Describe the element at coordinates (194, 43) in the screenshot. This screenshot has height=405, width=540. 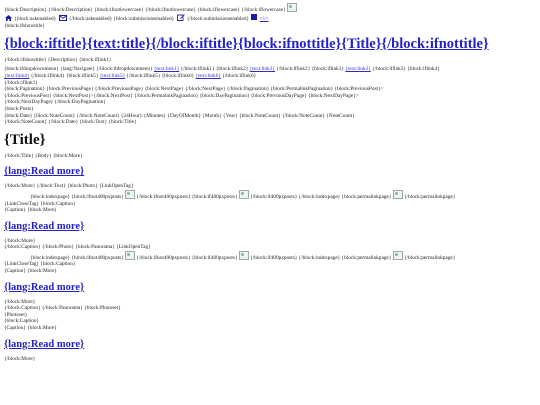
I see `iftitle-close: {/block:iftitle}` at that location.